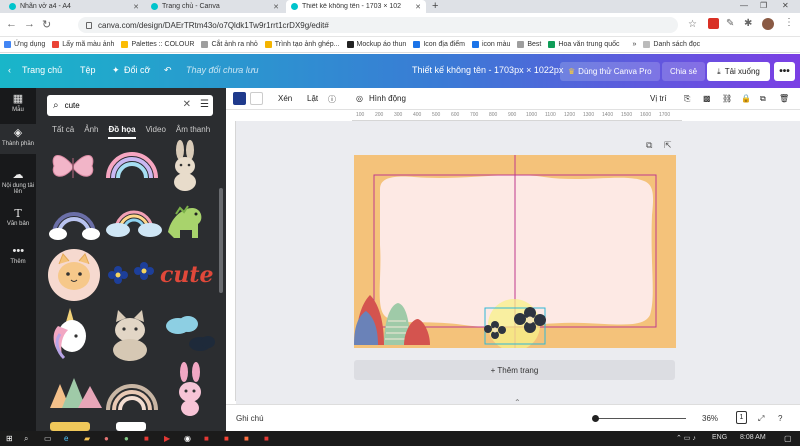 This screenshot has height=446, width=800. What do you see at coordinates (761, 419) in the screenshot?
I see `fullscreen-icon: ⤢` at bounding box center [761, 419].